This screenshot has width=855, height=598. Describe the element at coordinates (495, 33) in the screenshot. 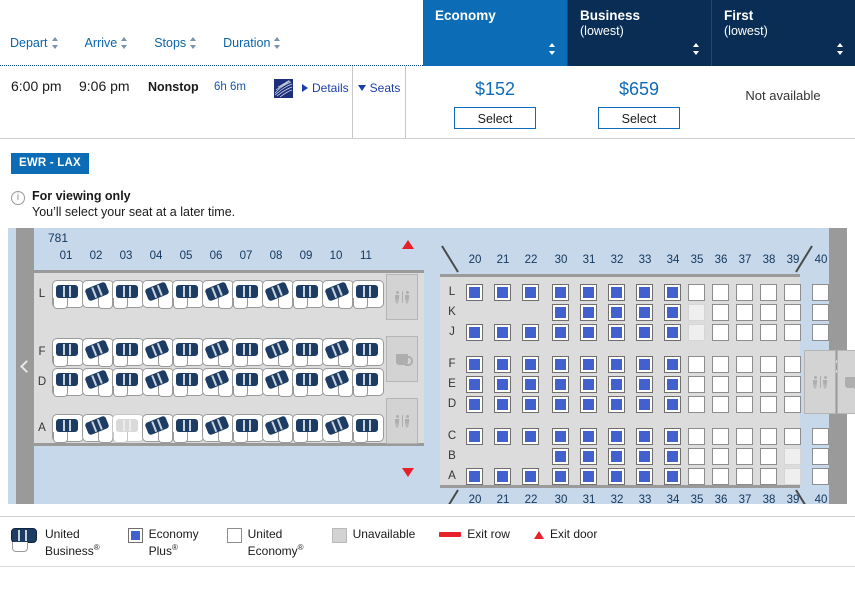

I see `fare-header-economy: Economy` at that location.